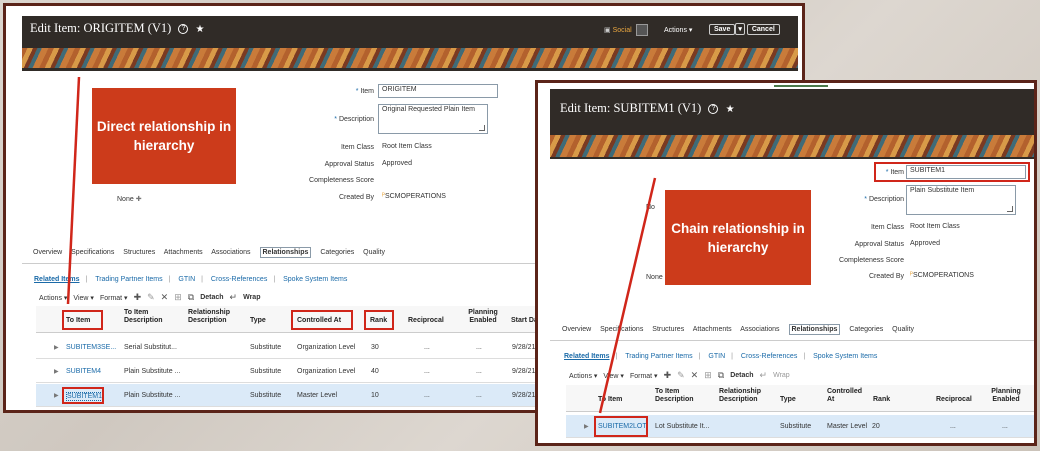 The height and width of the screenshot is (451, 1040). What do you see at coordinates (881, 400) in the screenshot?
I see `col-rank: Rank` at bounding box center [881, 400].